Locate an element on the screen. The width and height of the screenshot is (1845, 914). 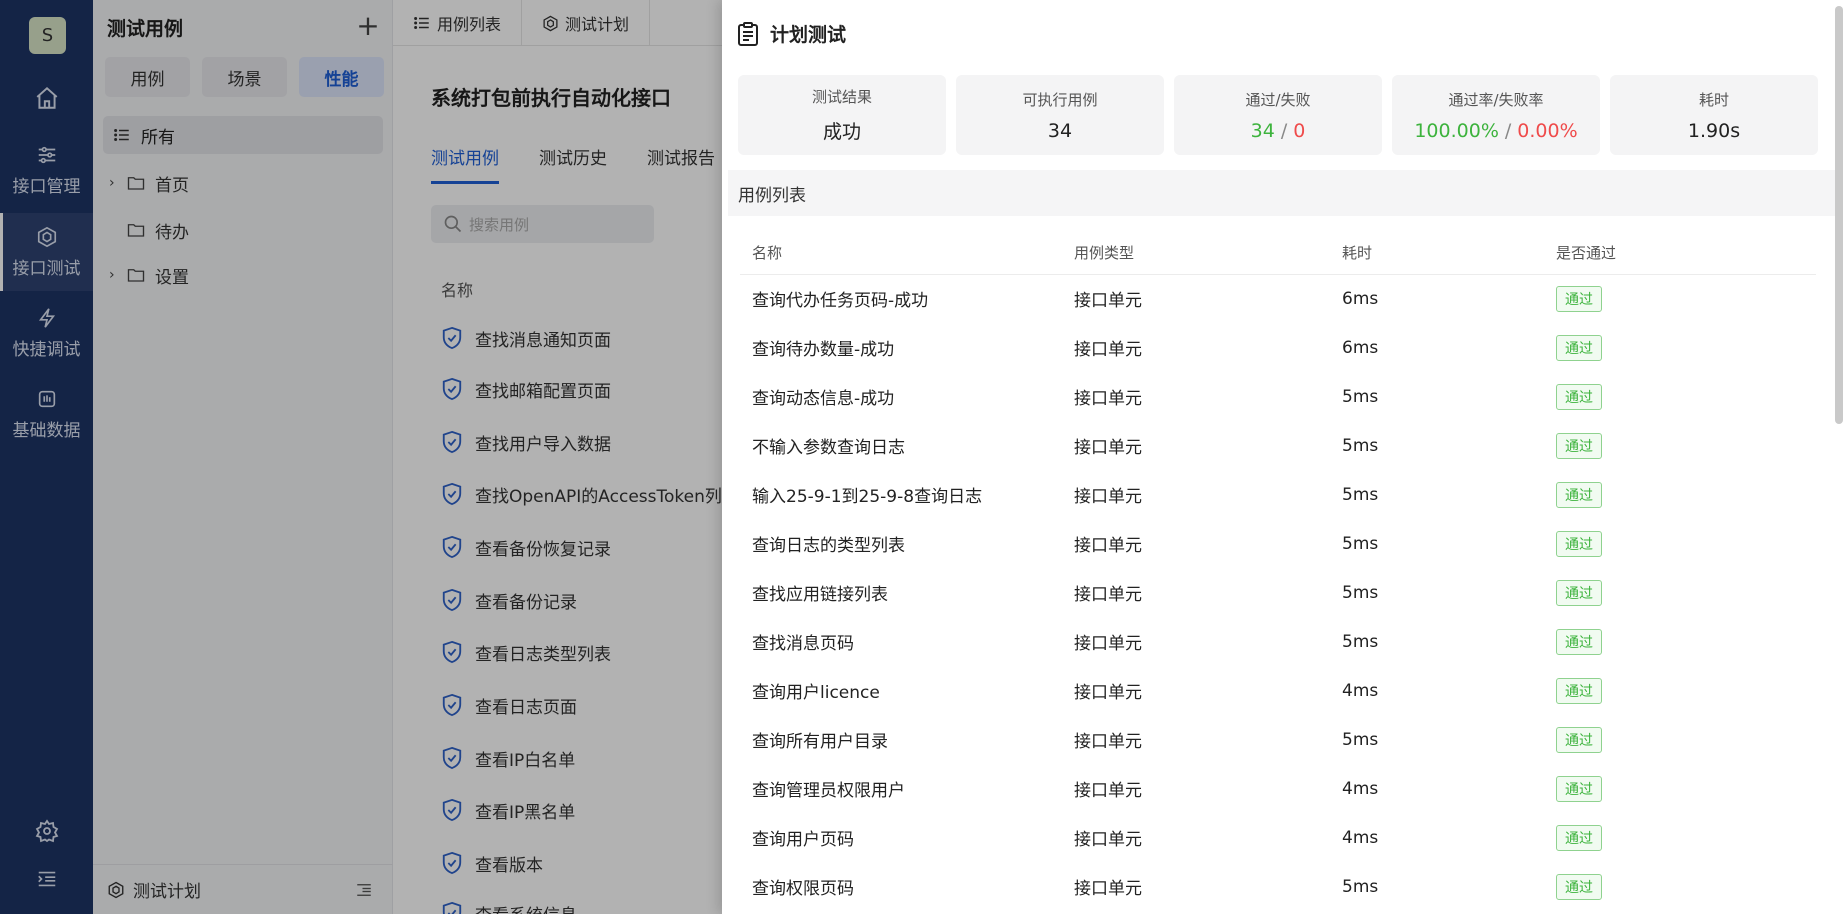
column-header: 用例类型 is located at coordinates (1196, 253).